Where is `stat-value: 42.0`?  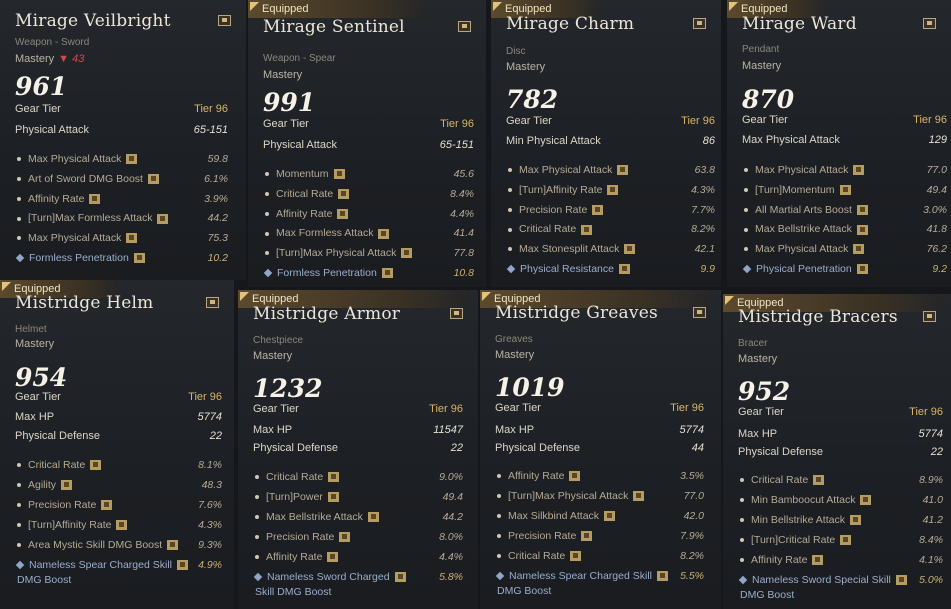 stat-value: 42.0 is located at coordinates (693, 516).